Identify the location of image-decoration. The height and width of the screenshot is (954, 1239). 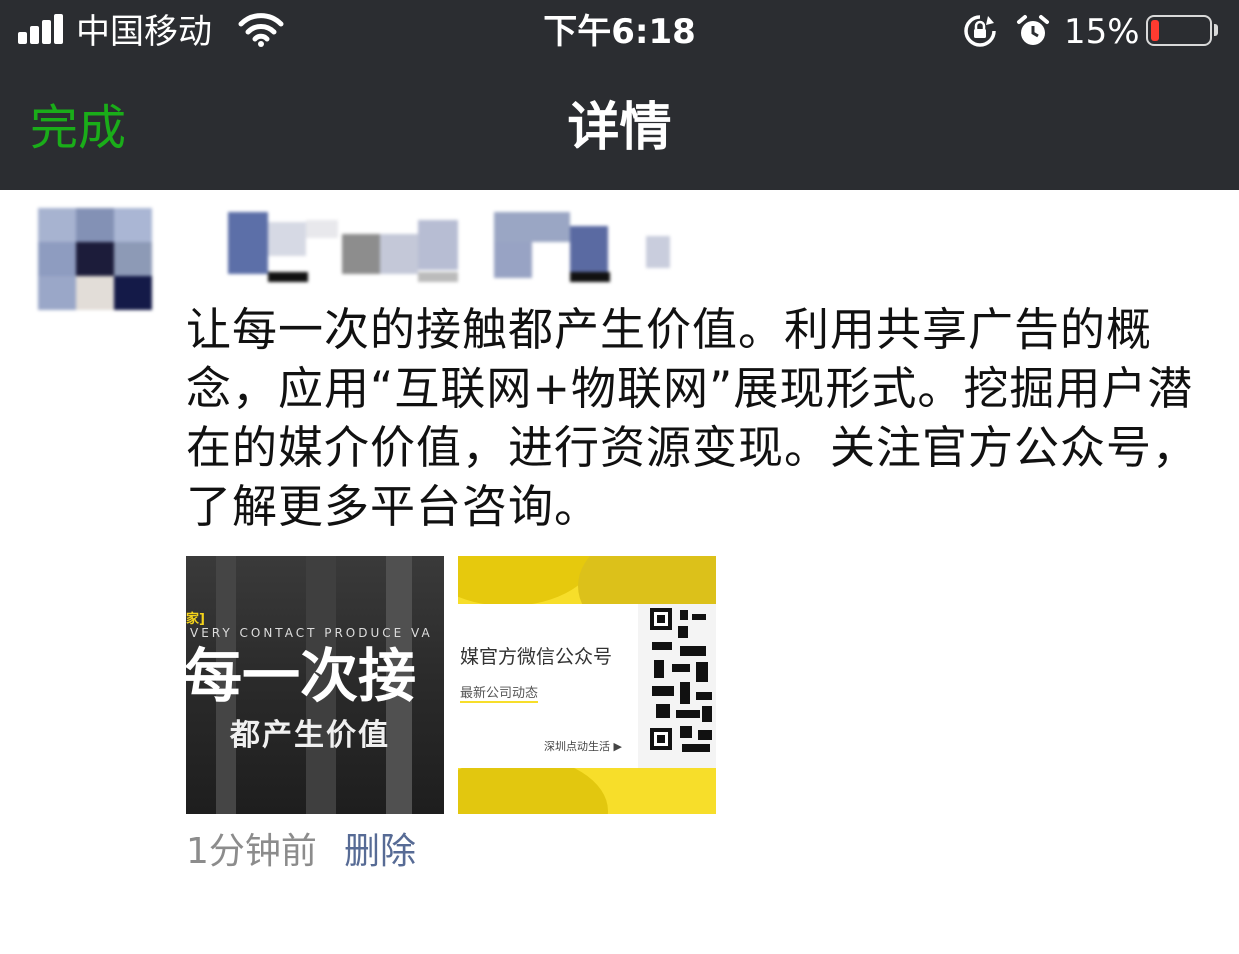
(528, 581).